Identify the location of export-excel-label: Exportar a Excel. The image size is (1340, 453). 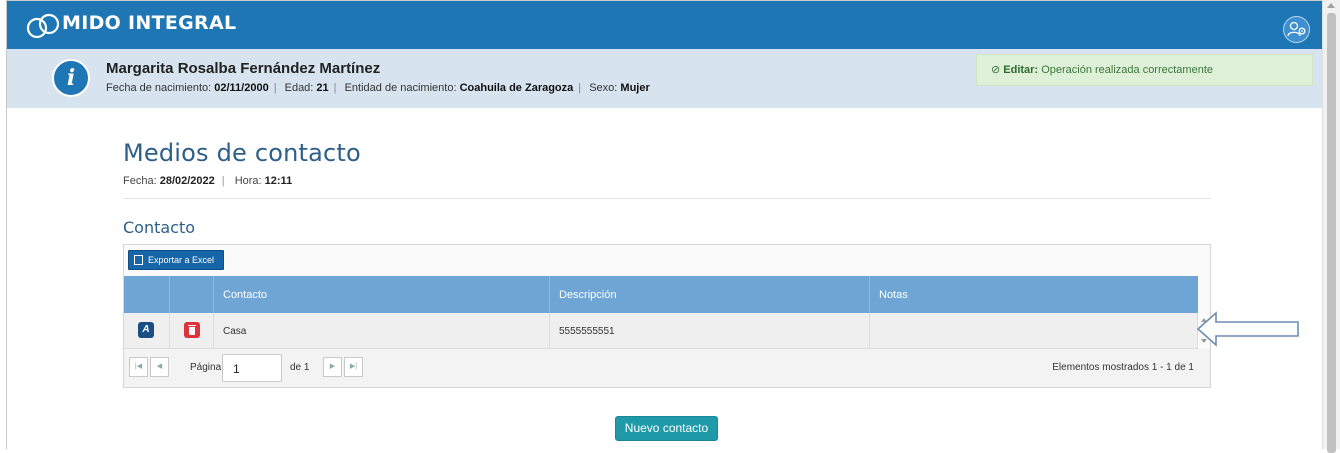
(181, 260).